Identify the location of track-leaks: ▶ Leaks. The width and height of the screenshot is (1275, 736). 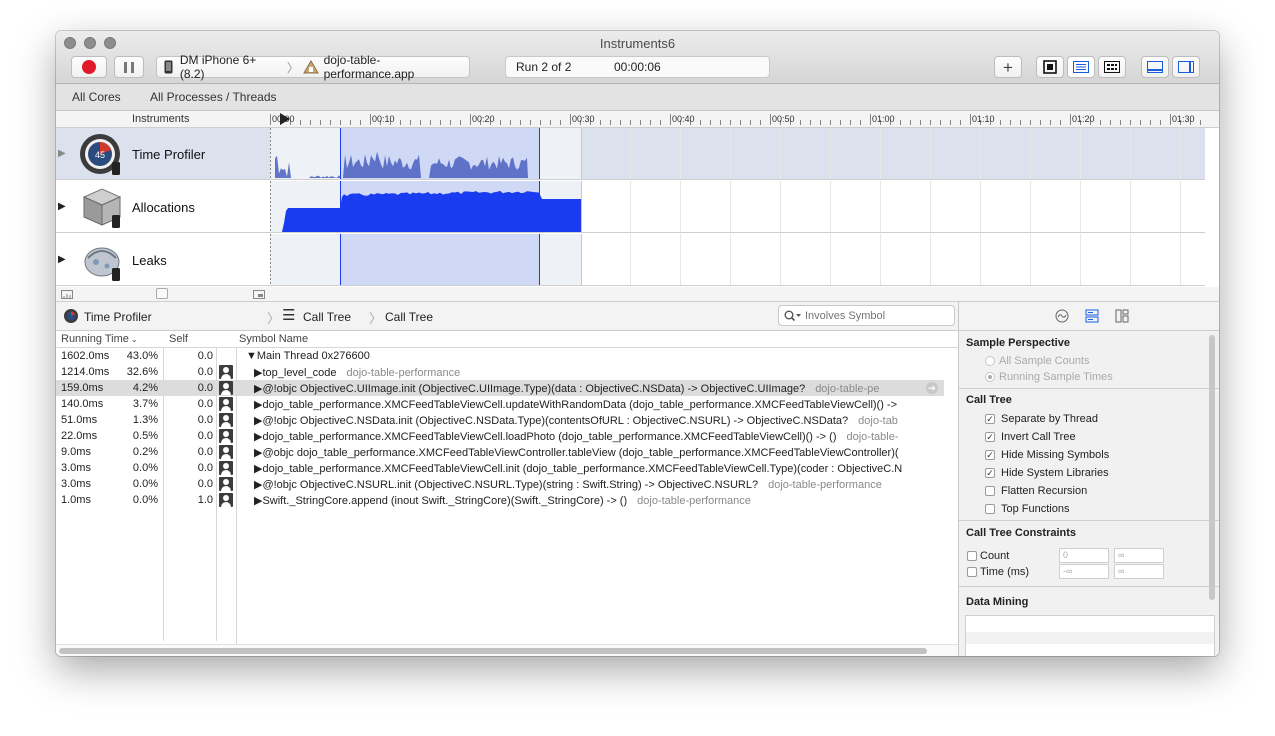
(630, 260).